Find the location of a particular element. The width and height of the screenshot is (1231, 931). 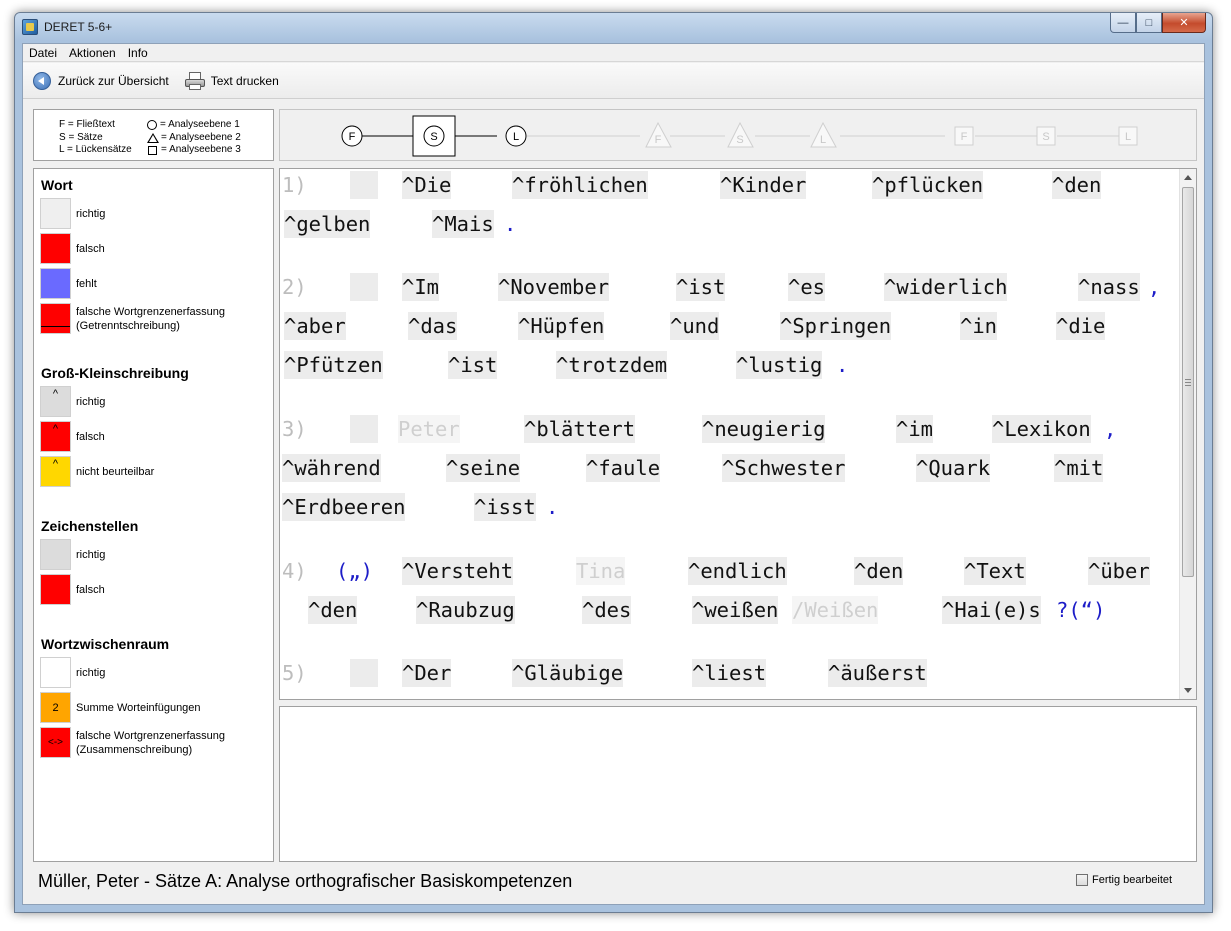

word-token: ^neugierig is located at coordinates (764, 429).